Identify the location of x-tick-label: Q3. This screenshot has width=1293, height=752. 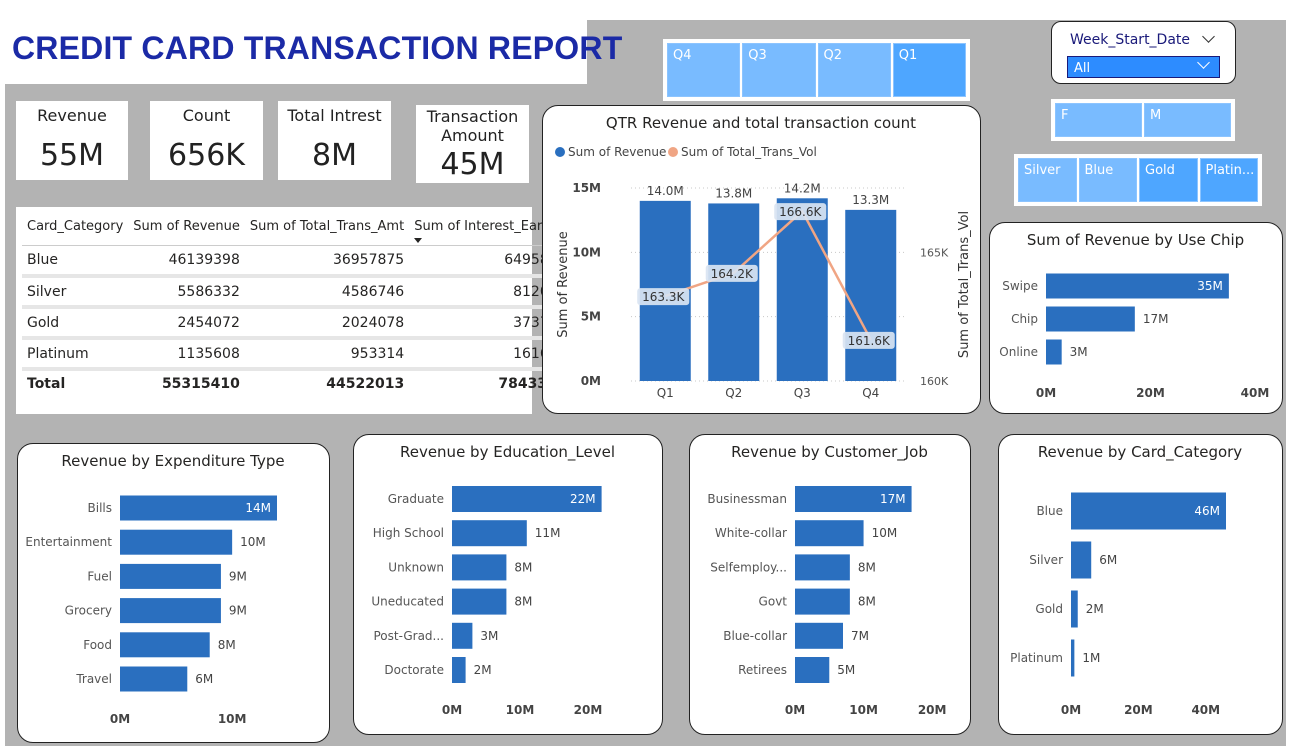
(802, 393).